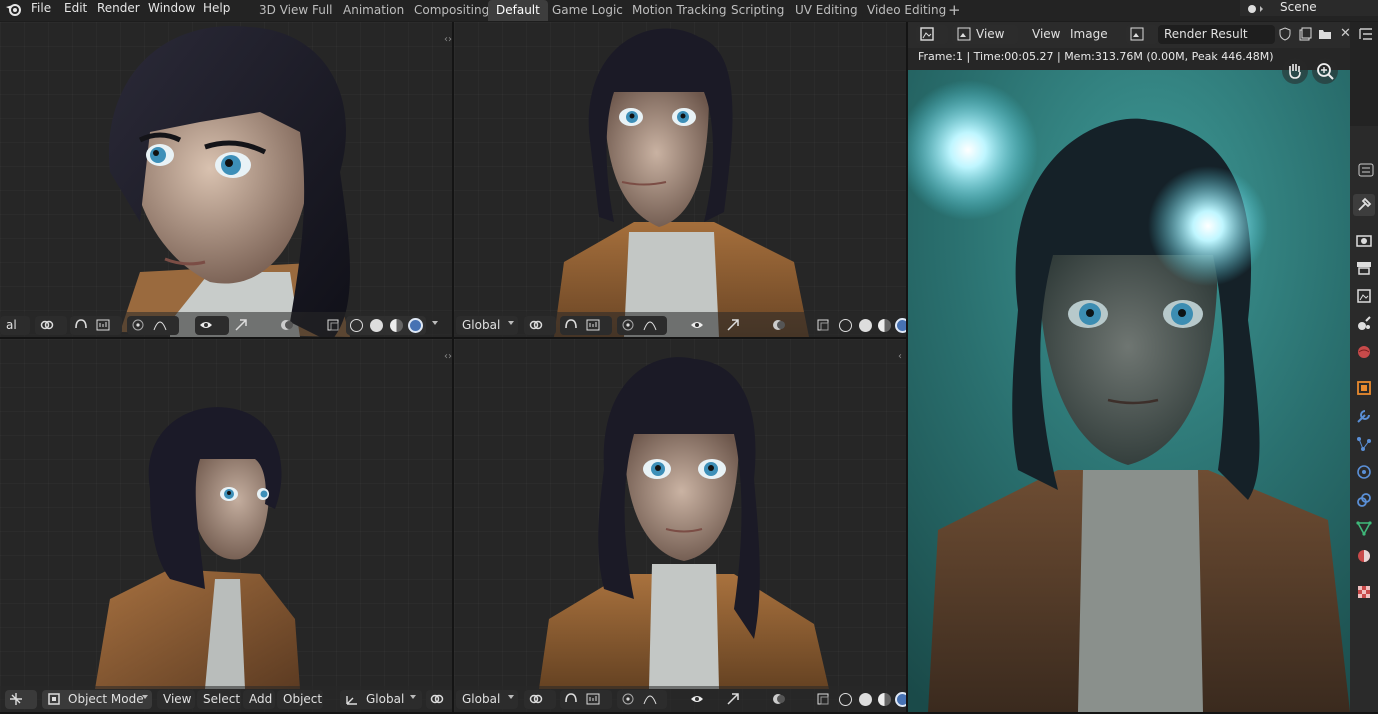 Image resolution: width=1378 pixels, height=714 pixels. Describe the element at coordinates (1364, 556) in the screenshot. I see `material-tab` at that location.